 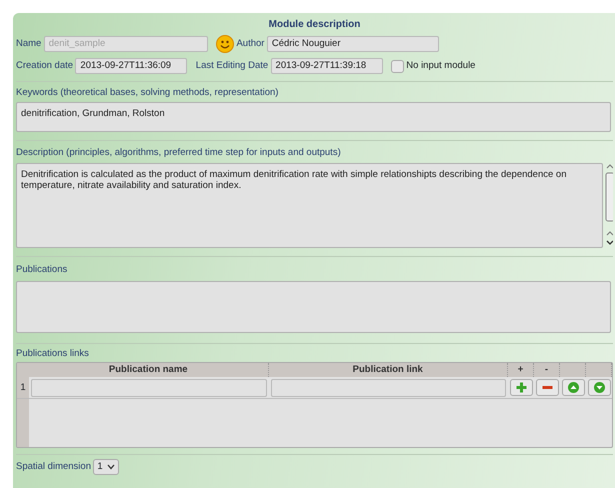 What do you see at coordinates (148, 93) in the screenshot?
I see `section-label: Keywords (theoretical bases, solving methods, representation)` at bounding box center [148, 93].